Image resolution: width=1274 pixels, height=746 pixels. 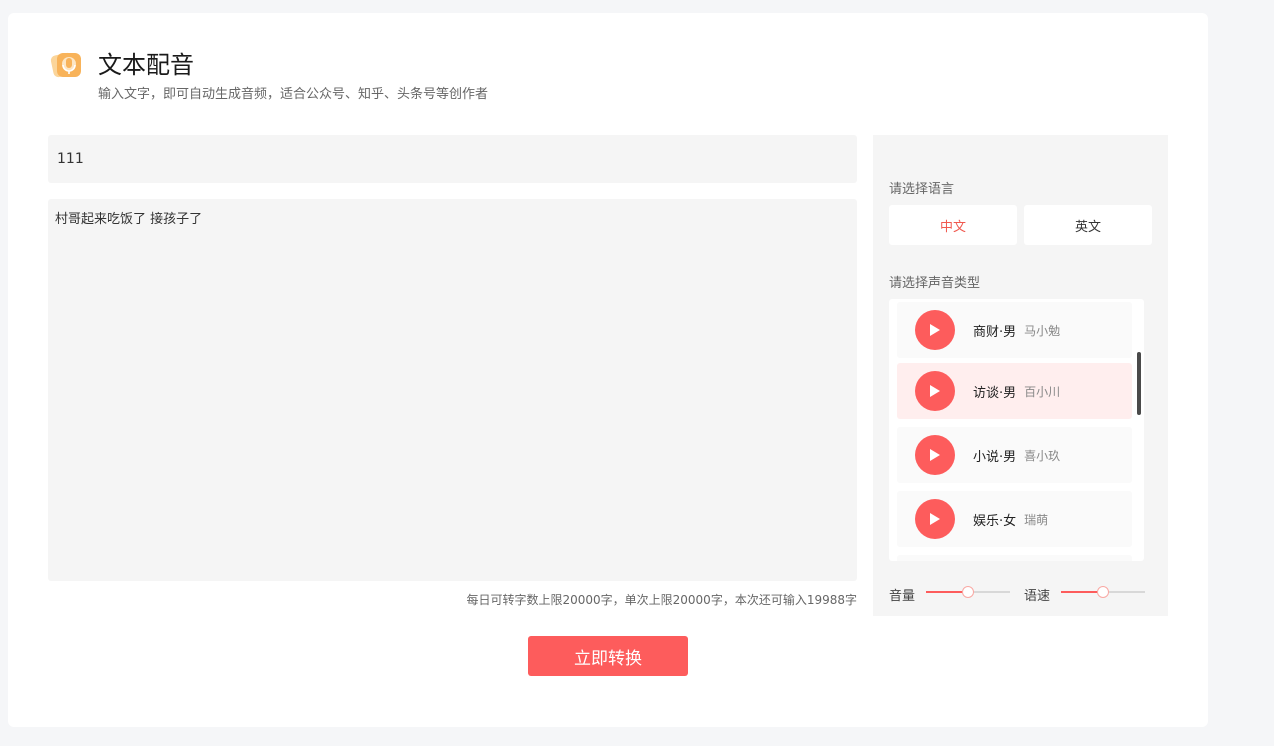 What do you see at coordinates (995, 457) in the screenshot?
I see `voice-name: 小说·男` at bounding box center [995, 457].